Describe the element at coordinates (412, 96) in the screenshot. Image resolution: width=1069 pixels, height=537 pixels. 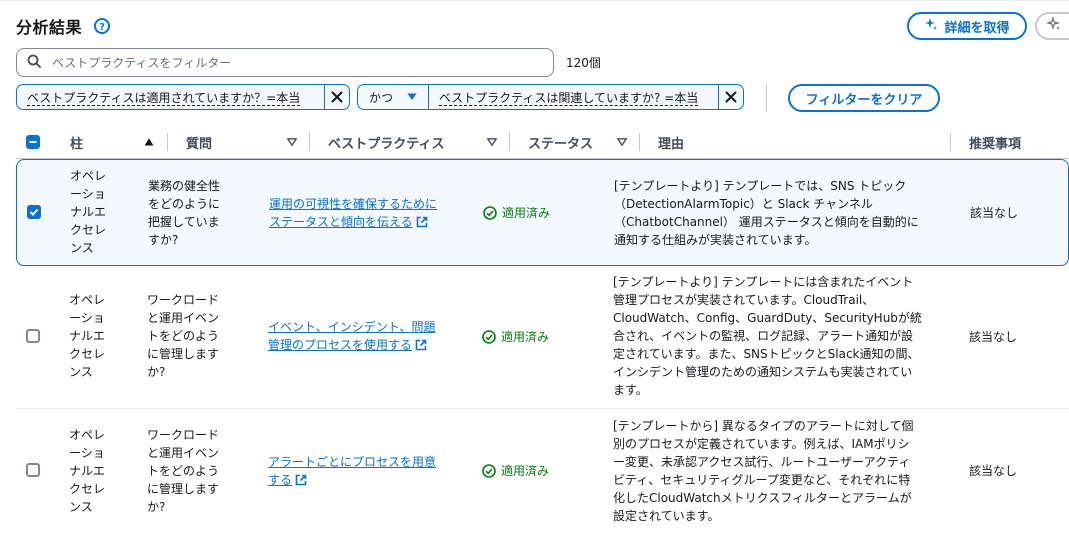
I see `caret-down-icon` at that location.